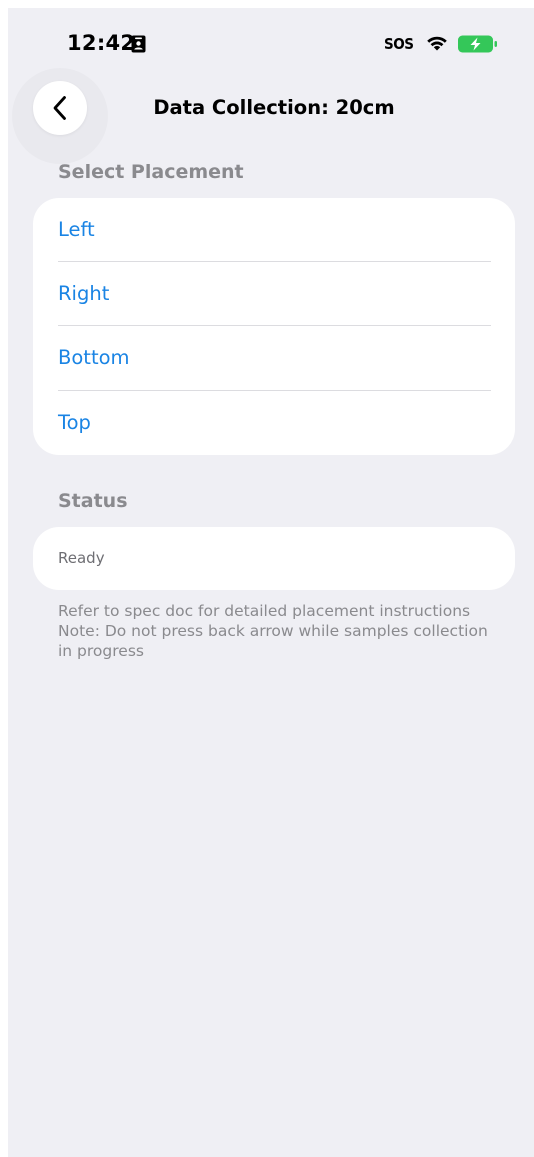 The width and height of the screenshot is (534, 1157). Describe the element at coordinates (271, 38) in the screenshot. I see `status-bar: 12:42 SOS` at that location.